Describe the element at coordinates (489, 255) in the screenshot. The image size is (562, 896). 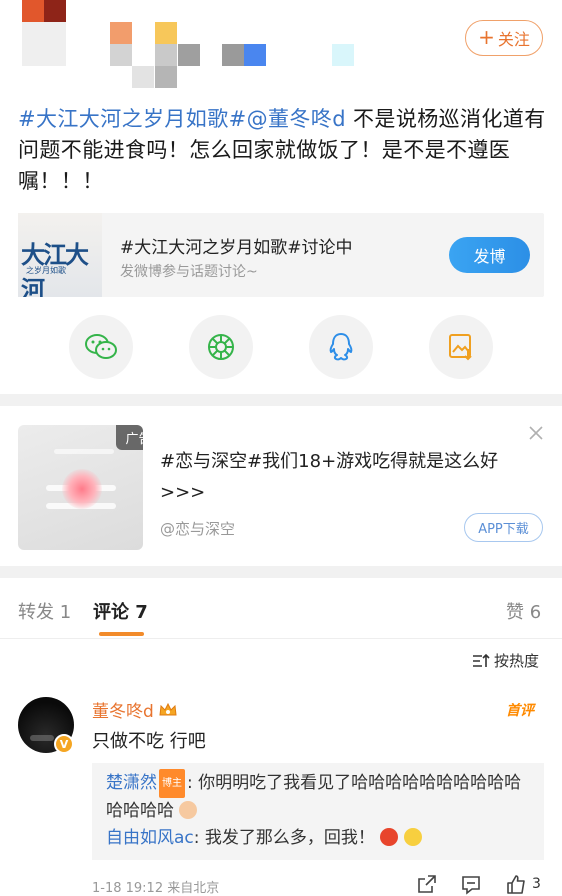
I see `post-weibo-button: 发博` at that location.